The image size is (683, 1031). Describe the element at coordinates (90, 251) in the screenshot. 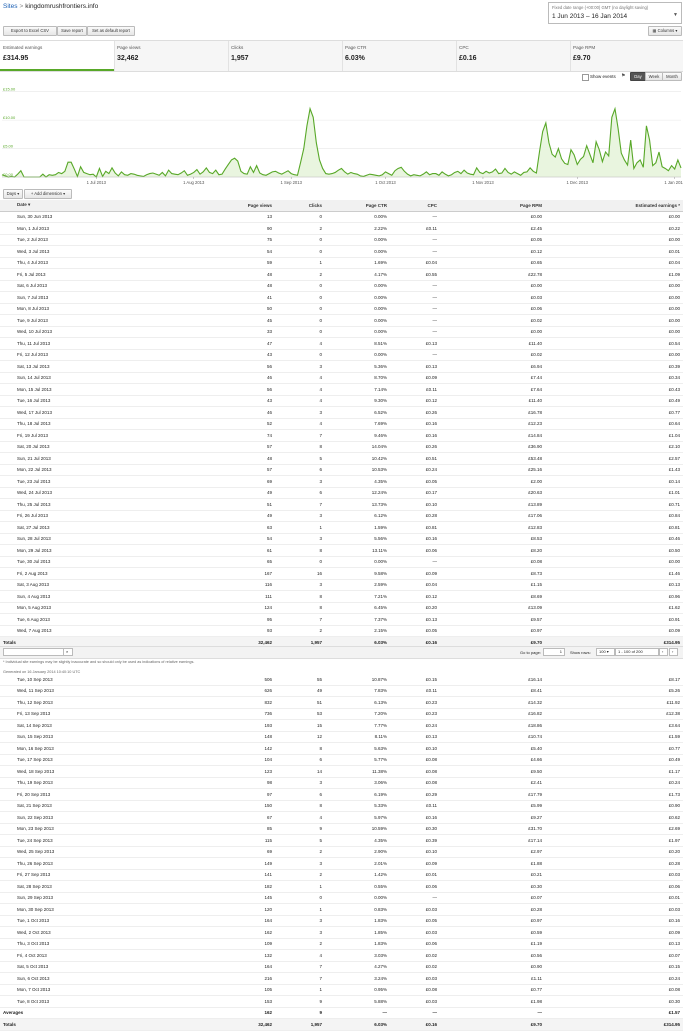

I see `cell-date: Wed, 3 Jul 2013` at that location.